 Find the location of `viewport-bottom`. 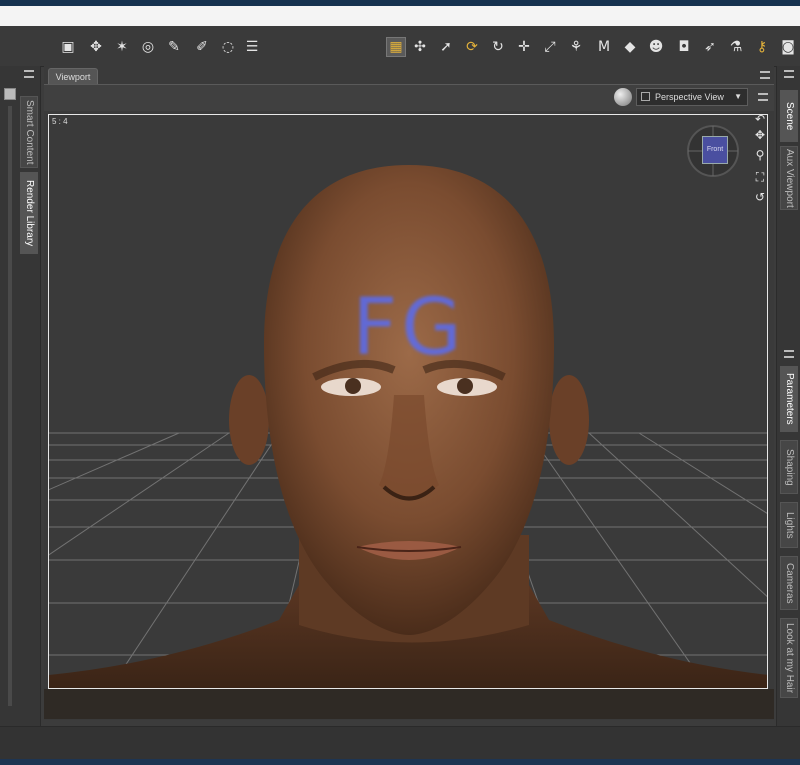

viewport-bottom is located at coordinates (409, 704).